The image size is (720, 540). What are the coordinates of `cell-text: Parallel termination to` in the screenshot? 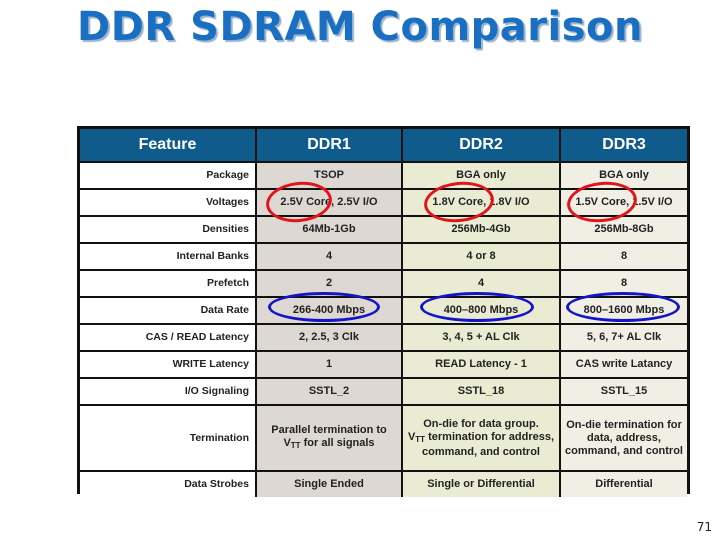 It's located at (329, 430).